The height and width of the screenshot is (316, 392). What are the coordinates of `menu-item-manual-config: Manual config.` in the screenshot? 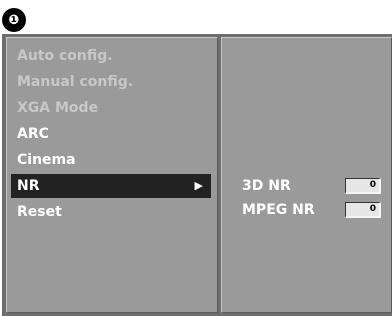 It's located at (112, 82).